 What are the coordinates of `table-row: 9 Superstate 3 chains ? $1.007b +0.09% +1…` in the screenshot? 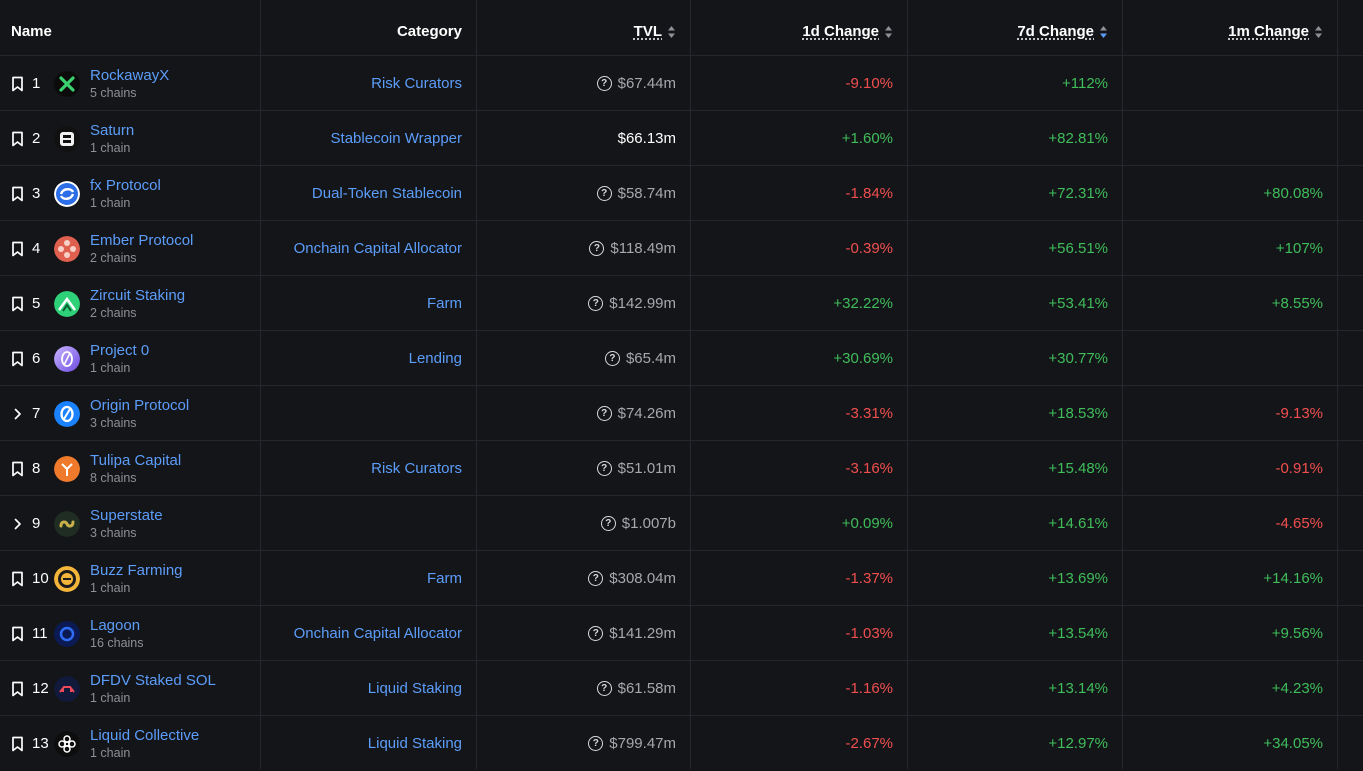 It's located at (681, 523).